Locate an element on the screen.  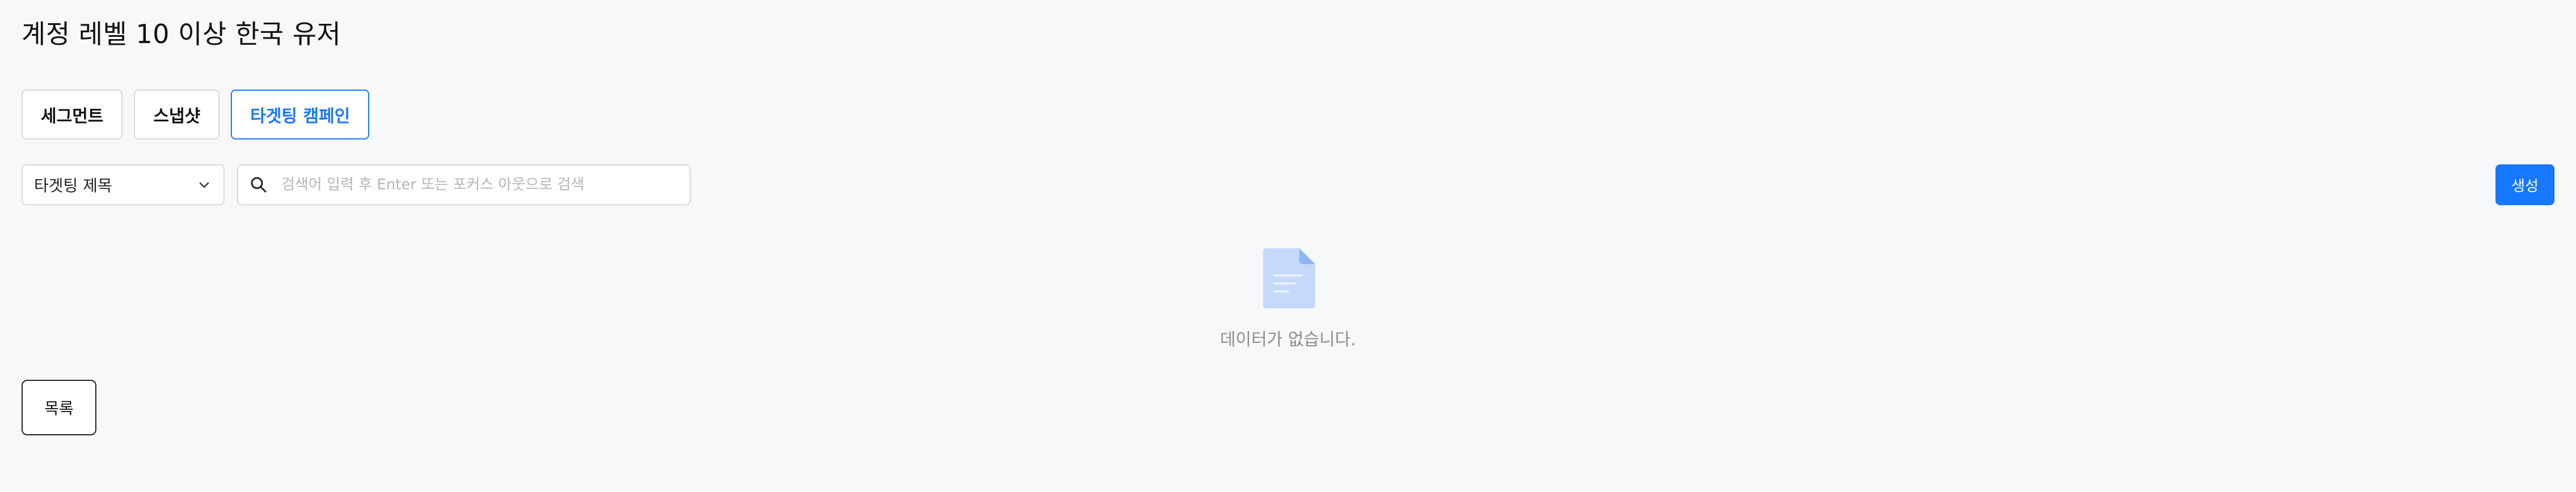
tab-targeting-campaign: 타겟팅 캠페인 is located at coordinates (300, 114).